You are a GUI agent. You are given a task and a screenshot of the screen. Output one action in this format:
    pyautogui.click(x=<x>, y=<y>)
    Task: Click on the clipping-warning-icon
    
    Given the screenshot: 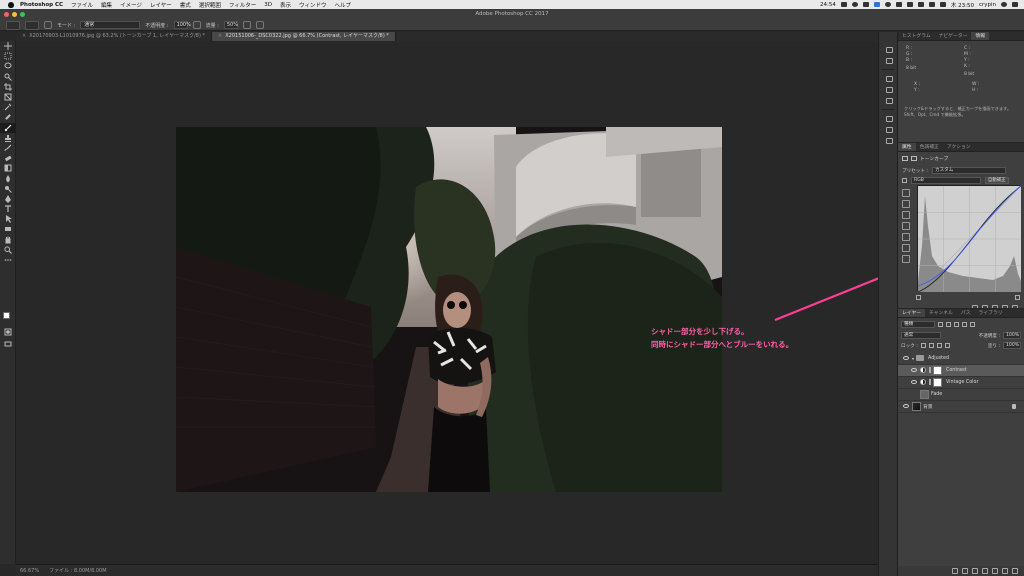 What is the action you would take?
    pyautogui.click(x=906, y=259)
    